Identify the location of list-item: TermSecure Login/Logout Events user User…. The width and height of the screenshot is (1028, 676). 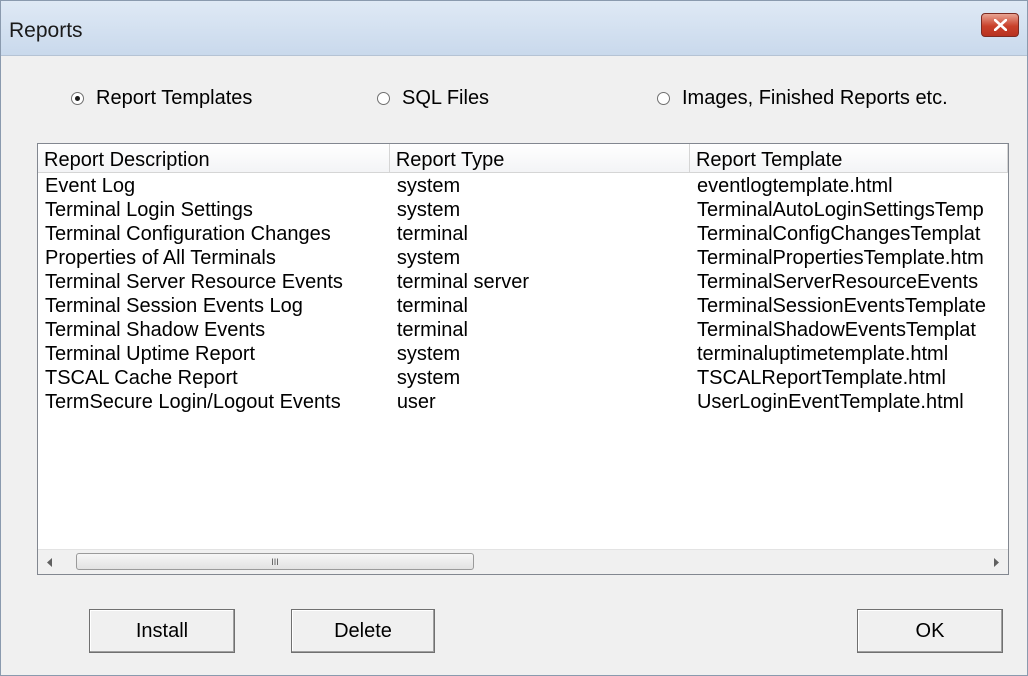
(523, 402).